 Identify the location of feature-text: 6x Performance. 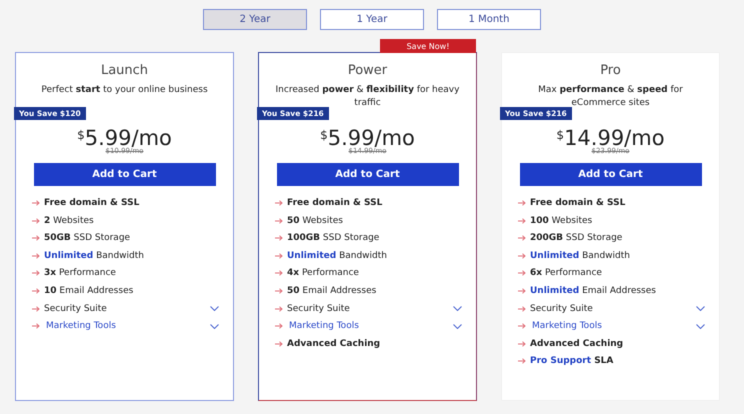
(566, 273).